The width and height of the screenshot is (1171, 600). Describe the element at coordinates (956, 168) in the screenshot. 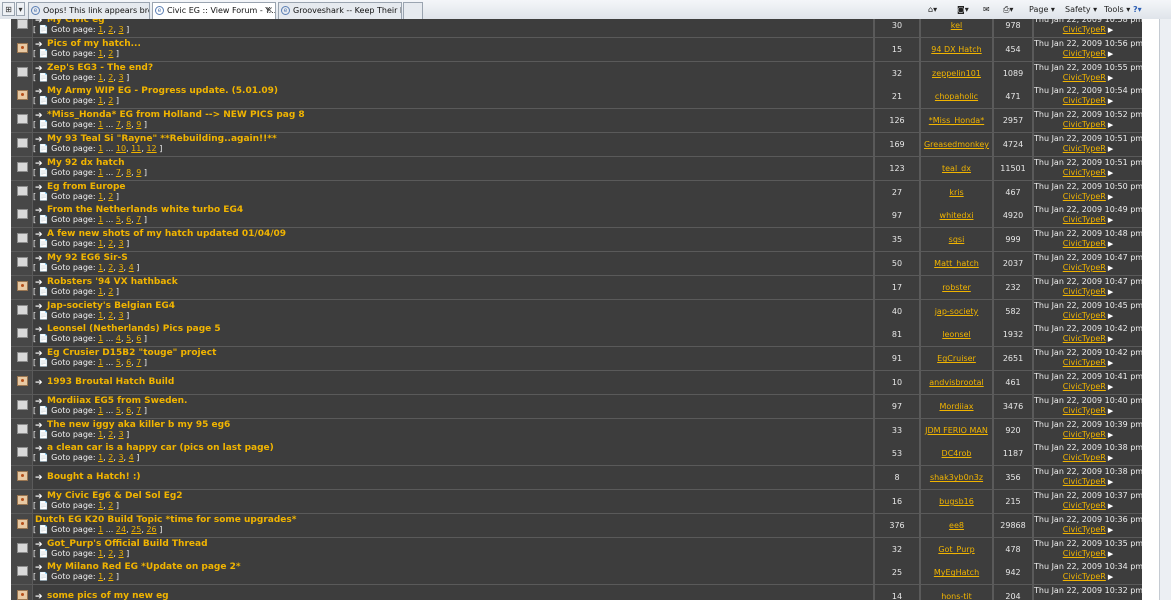

I see `author-link: teal_dx` at that location.